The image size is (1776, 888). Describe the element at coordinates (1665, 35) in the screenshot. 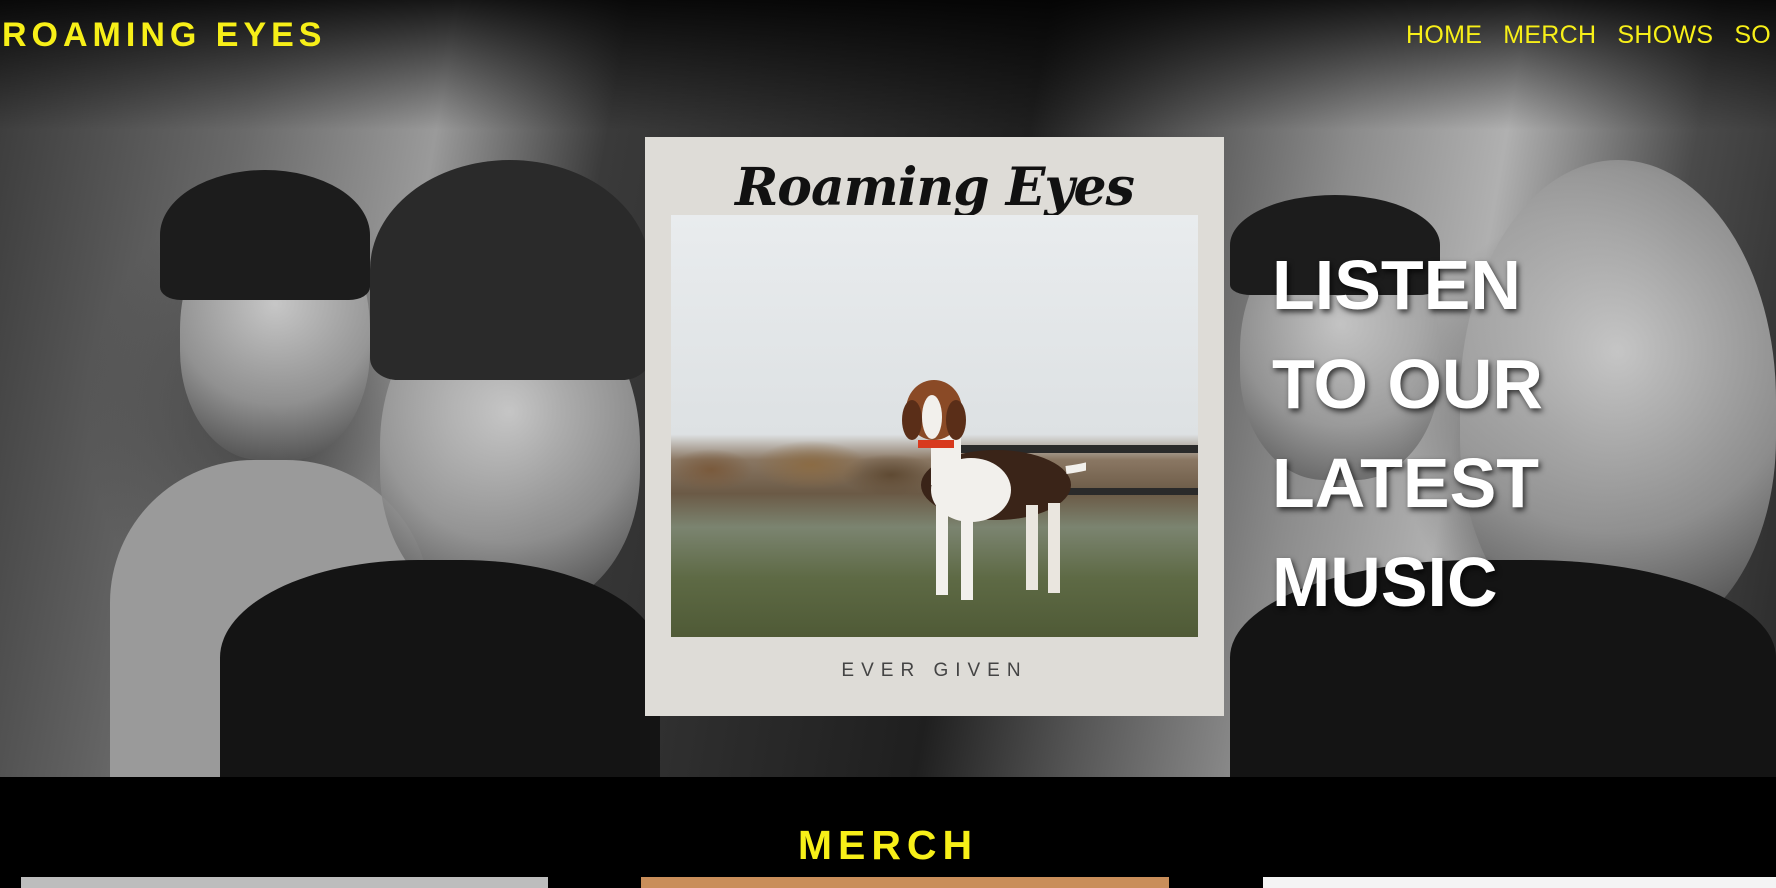

I see `nav-shows: SHOWS` at that location.